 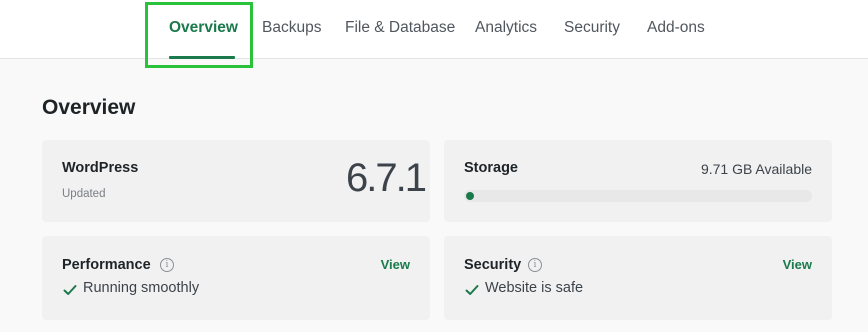 What do you see at coordinates (506, 28) in the screenshot?
I see `tab-analytics: Analytics` at bounding box center [506, 28].